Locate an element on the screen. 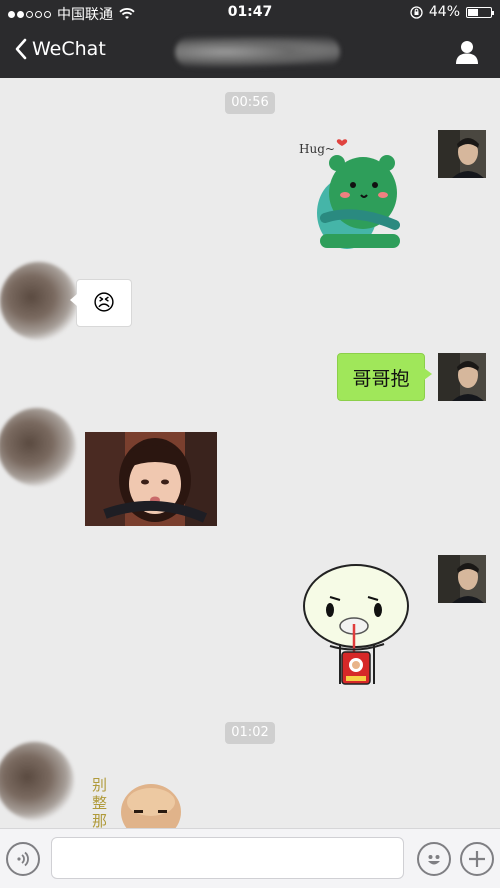  round-face-drinking-sticker is located at coordinates (356, 626).